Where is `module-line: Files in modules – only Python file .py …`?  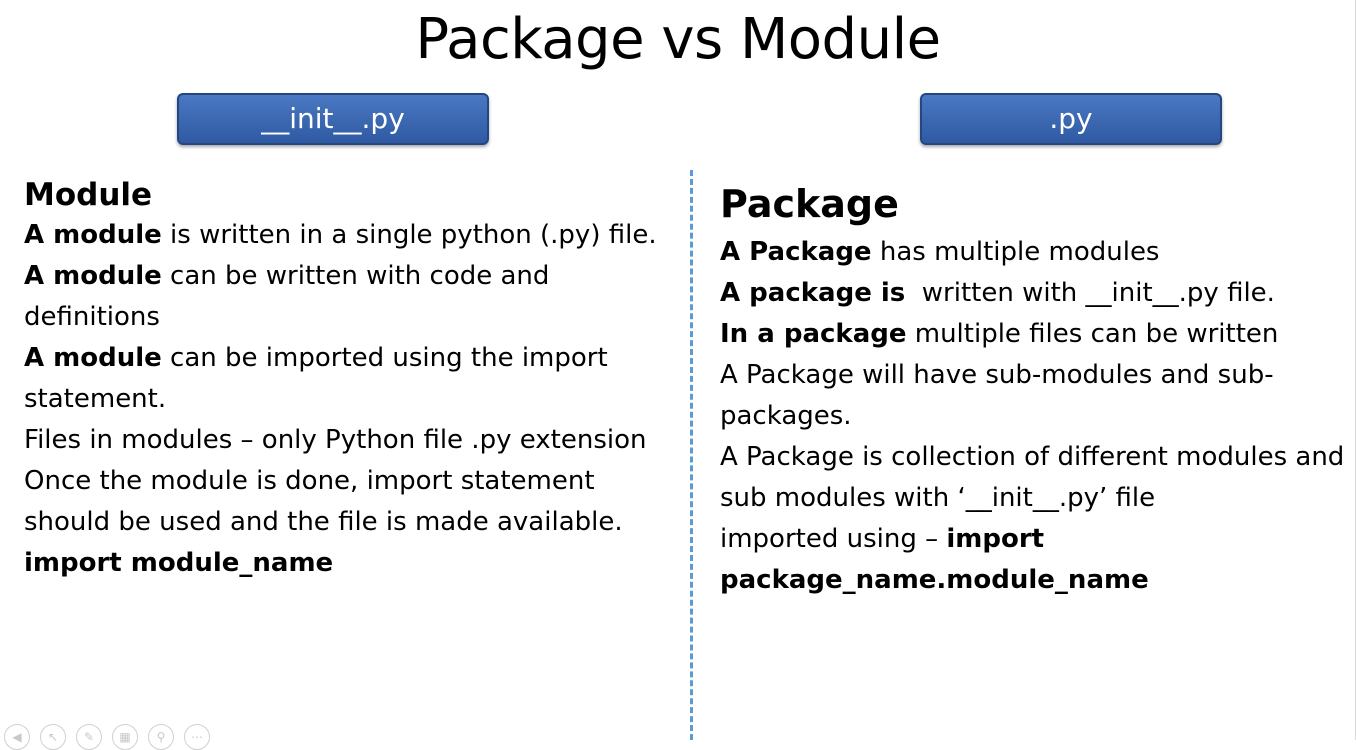
module-line: Files in modules – only Python file .py … is located at coordinates (335, 440).